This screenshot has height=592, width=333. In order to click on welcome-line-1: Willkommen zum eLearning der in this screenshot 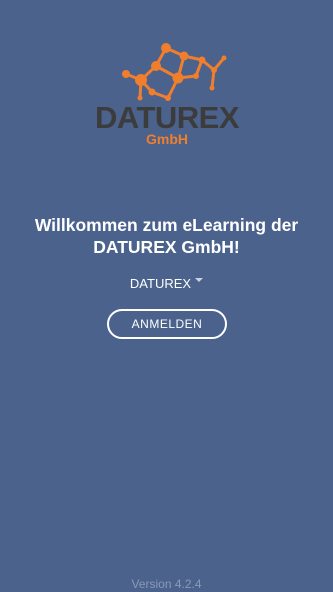, I will do `click(166, 225)`.